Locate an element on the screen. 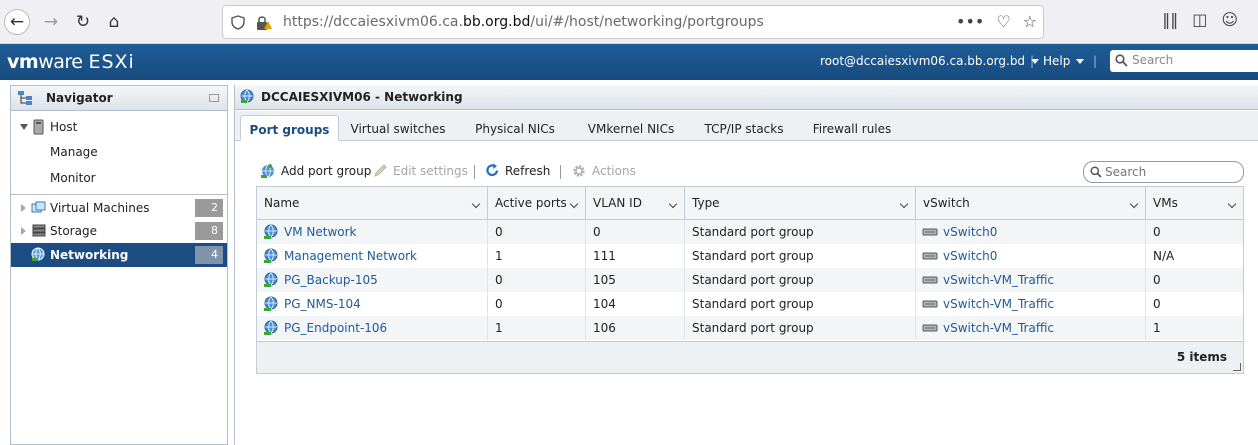 The width and height of the screenshot is (1258, 445). storage-icon is located at coordinates (39, 230).